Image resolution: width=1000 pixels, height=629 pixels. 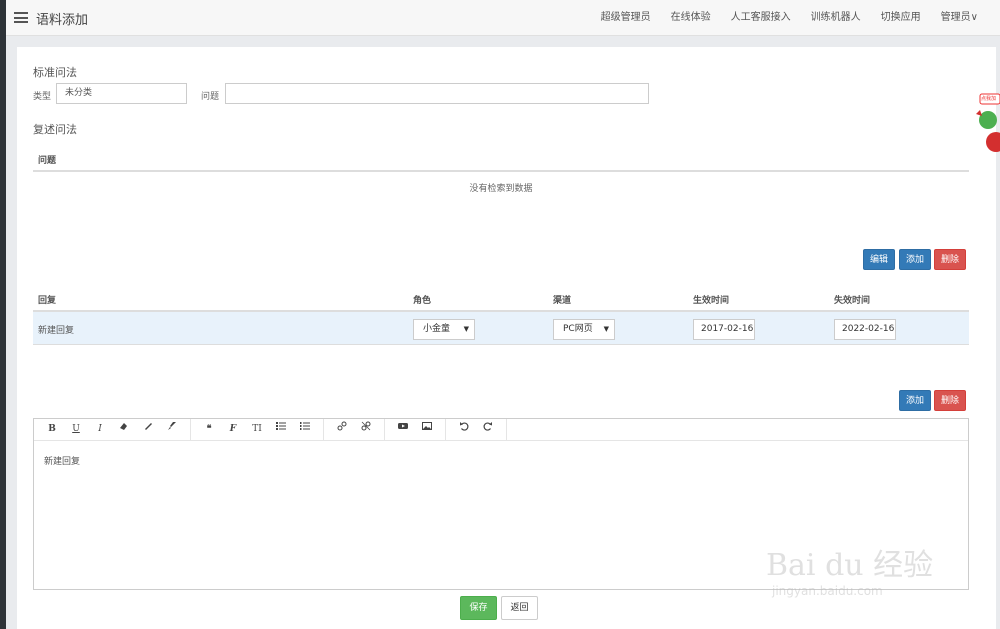 What do you see at coordinates (501, 159) in the screenshot?
I see `paraphrase-table-header: 问题` at bounding box center [501, 159].